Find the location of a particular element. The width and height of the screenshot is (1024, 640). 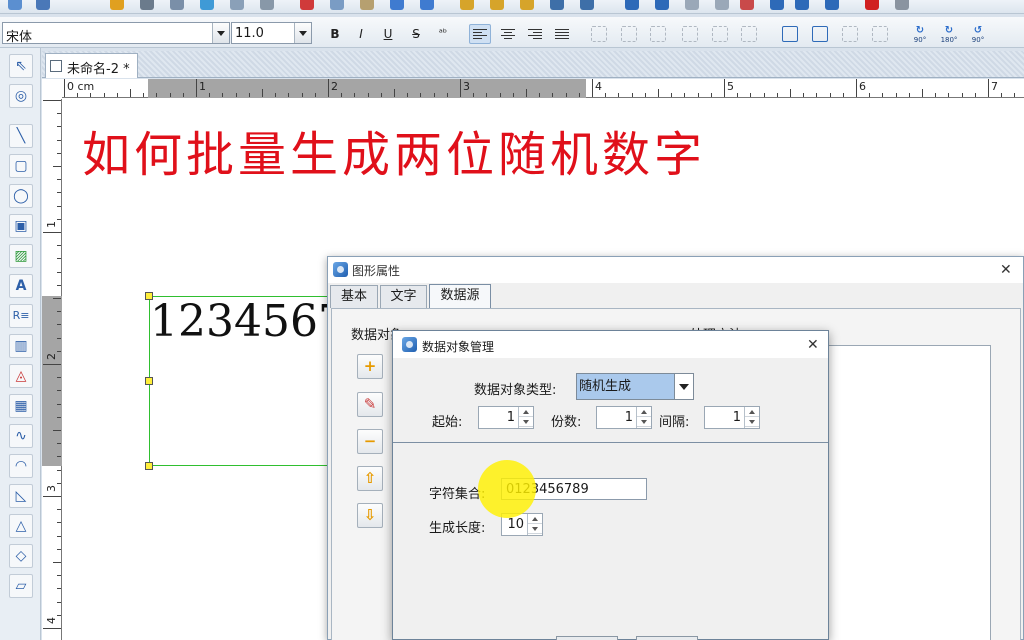

same-height-icon is located at coordinates (880, 34).